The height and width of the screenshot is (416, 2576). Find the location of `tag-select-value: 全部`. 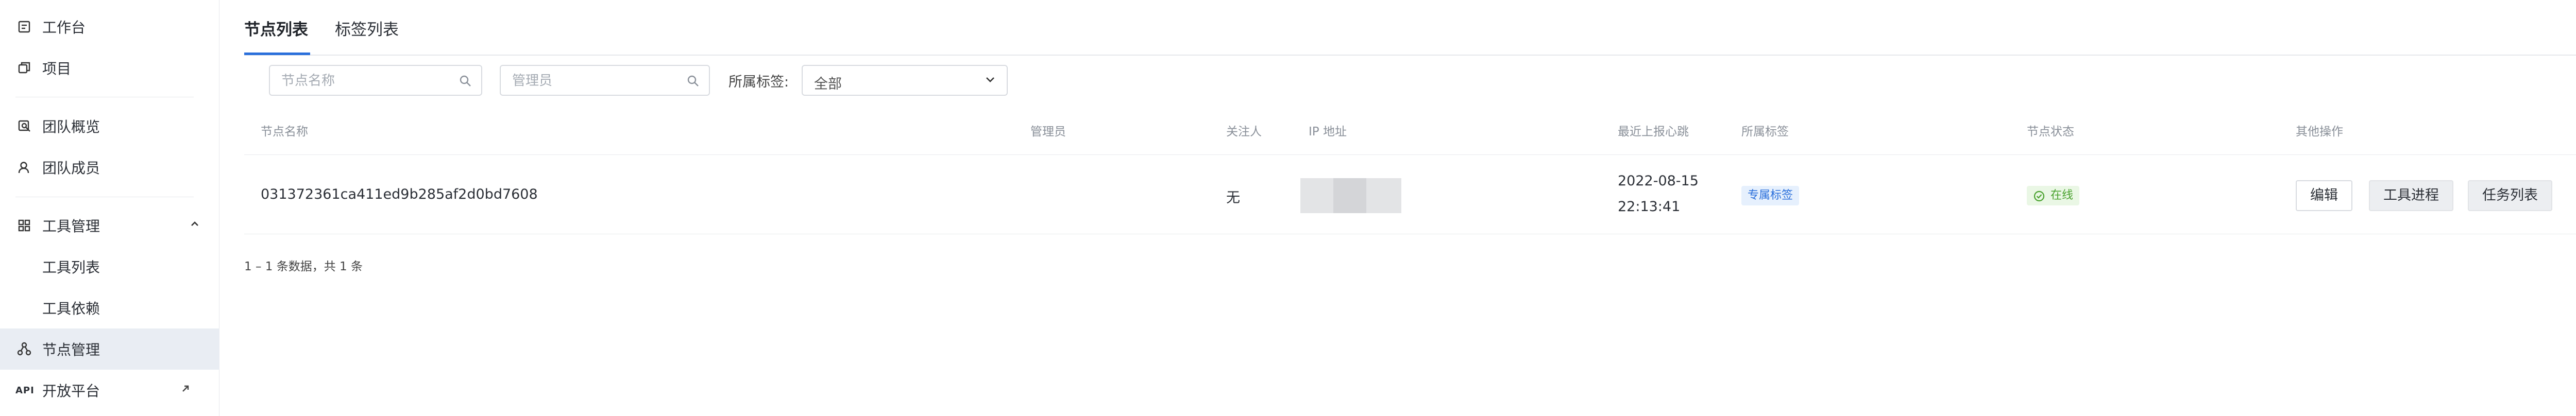

tag-select-value: 全部 is located at coordinates (828, 84).